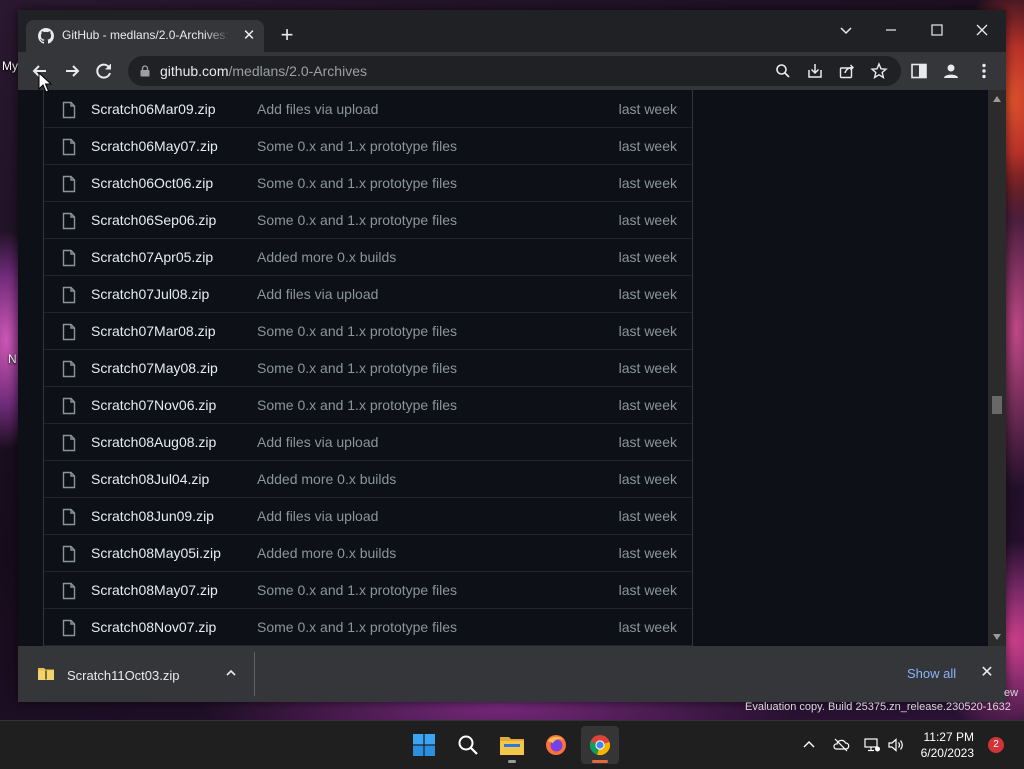  What do you see at coordinates (468, 745) in the screenshot?
I see `search-button` at bounding box center [468, 745].